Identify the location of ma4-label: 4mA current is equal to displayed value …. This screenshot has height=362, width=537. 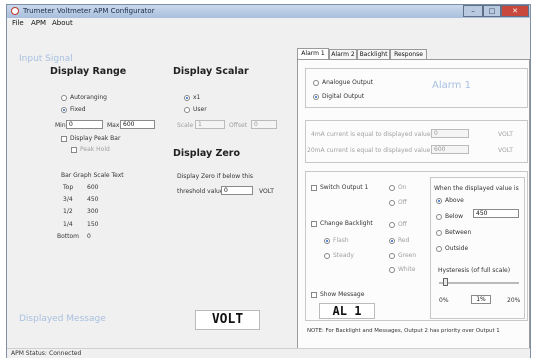
(375, 134).